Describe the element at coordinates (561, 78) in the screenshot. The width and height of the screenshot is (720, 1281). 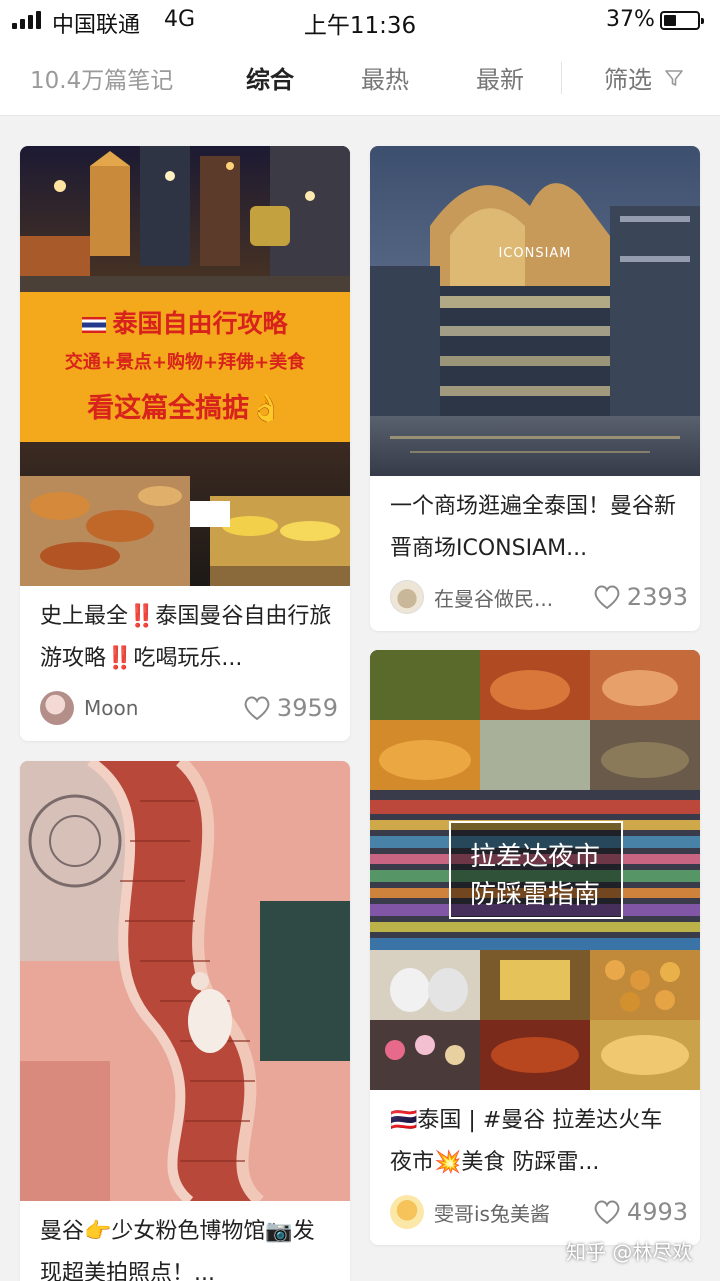
I see `tab-divider` at that location.